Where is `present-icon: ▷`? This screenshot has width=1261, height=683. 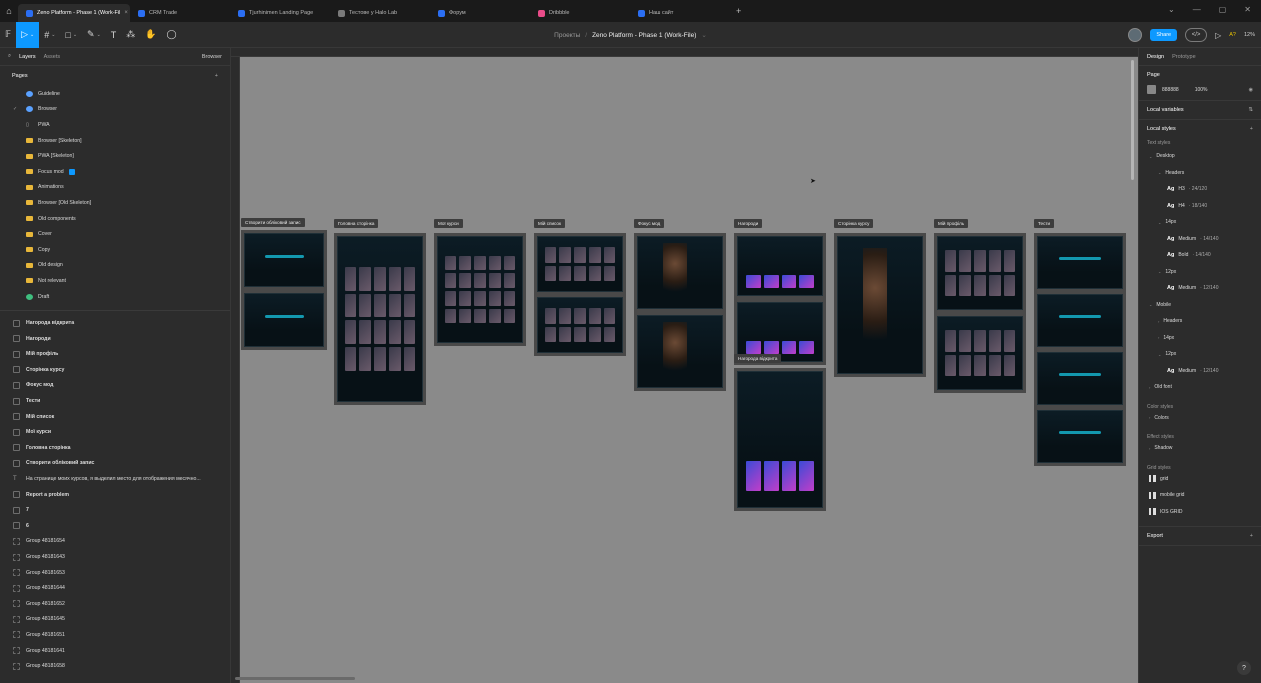
present-icon: ▷ is located at coordinates (1218, 35).